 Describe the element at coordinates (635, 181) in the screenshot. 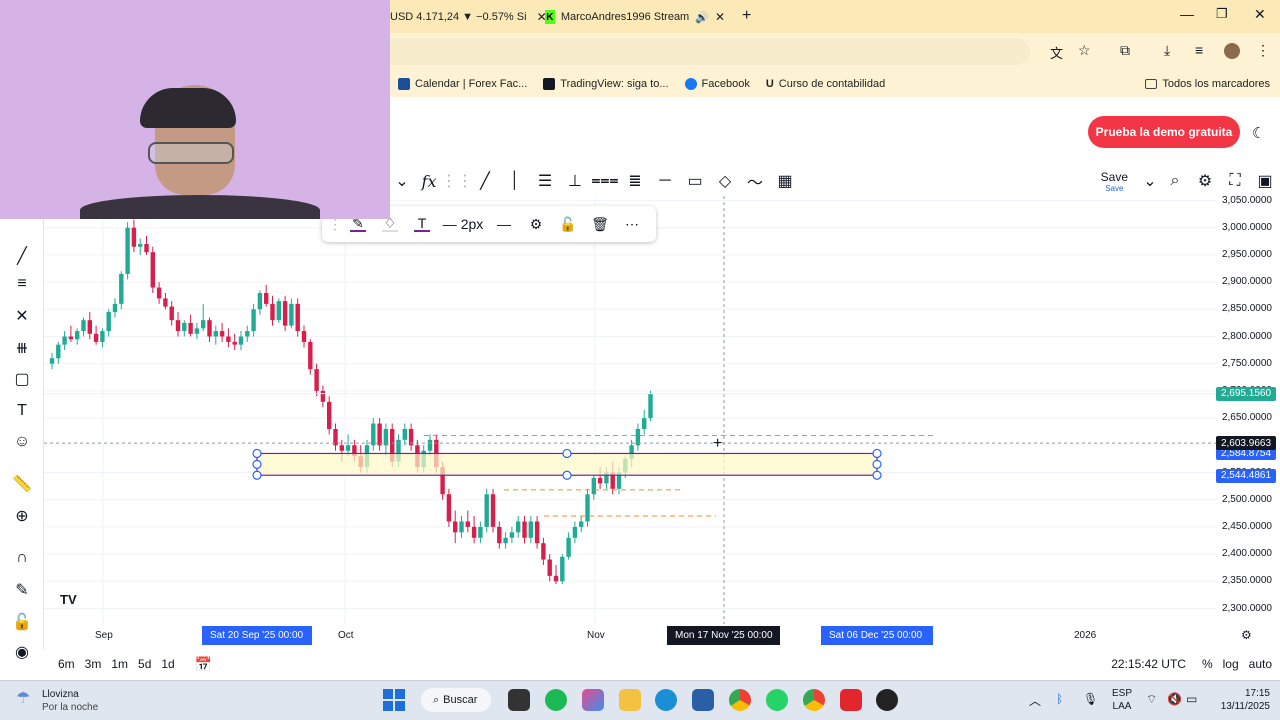

I see `pitchfork-icon: ≣` at that location.